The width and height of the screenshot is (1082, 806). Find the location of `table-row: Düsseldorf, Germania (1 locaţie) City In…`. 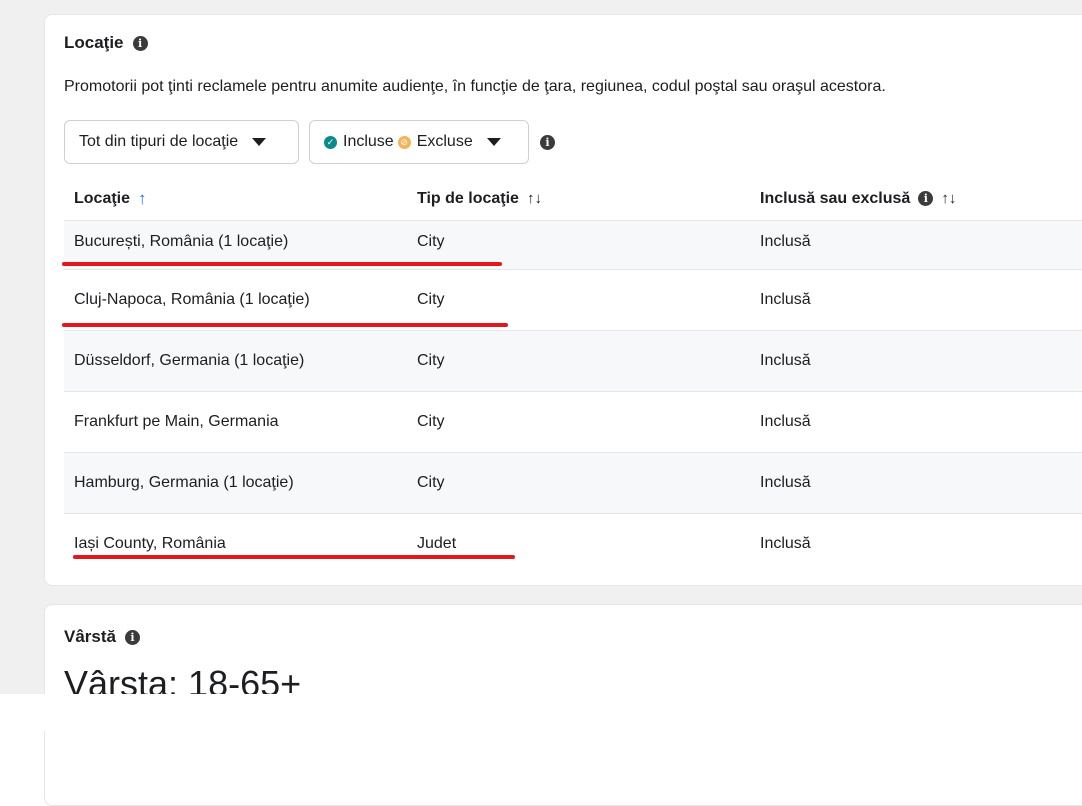

table-row: Düsseldorf, Germania (1 locaţie) City In… is located at coordinates (573, 361).